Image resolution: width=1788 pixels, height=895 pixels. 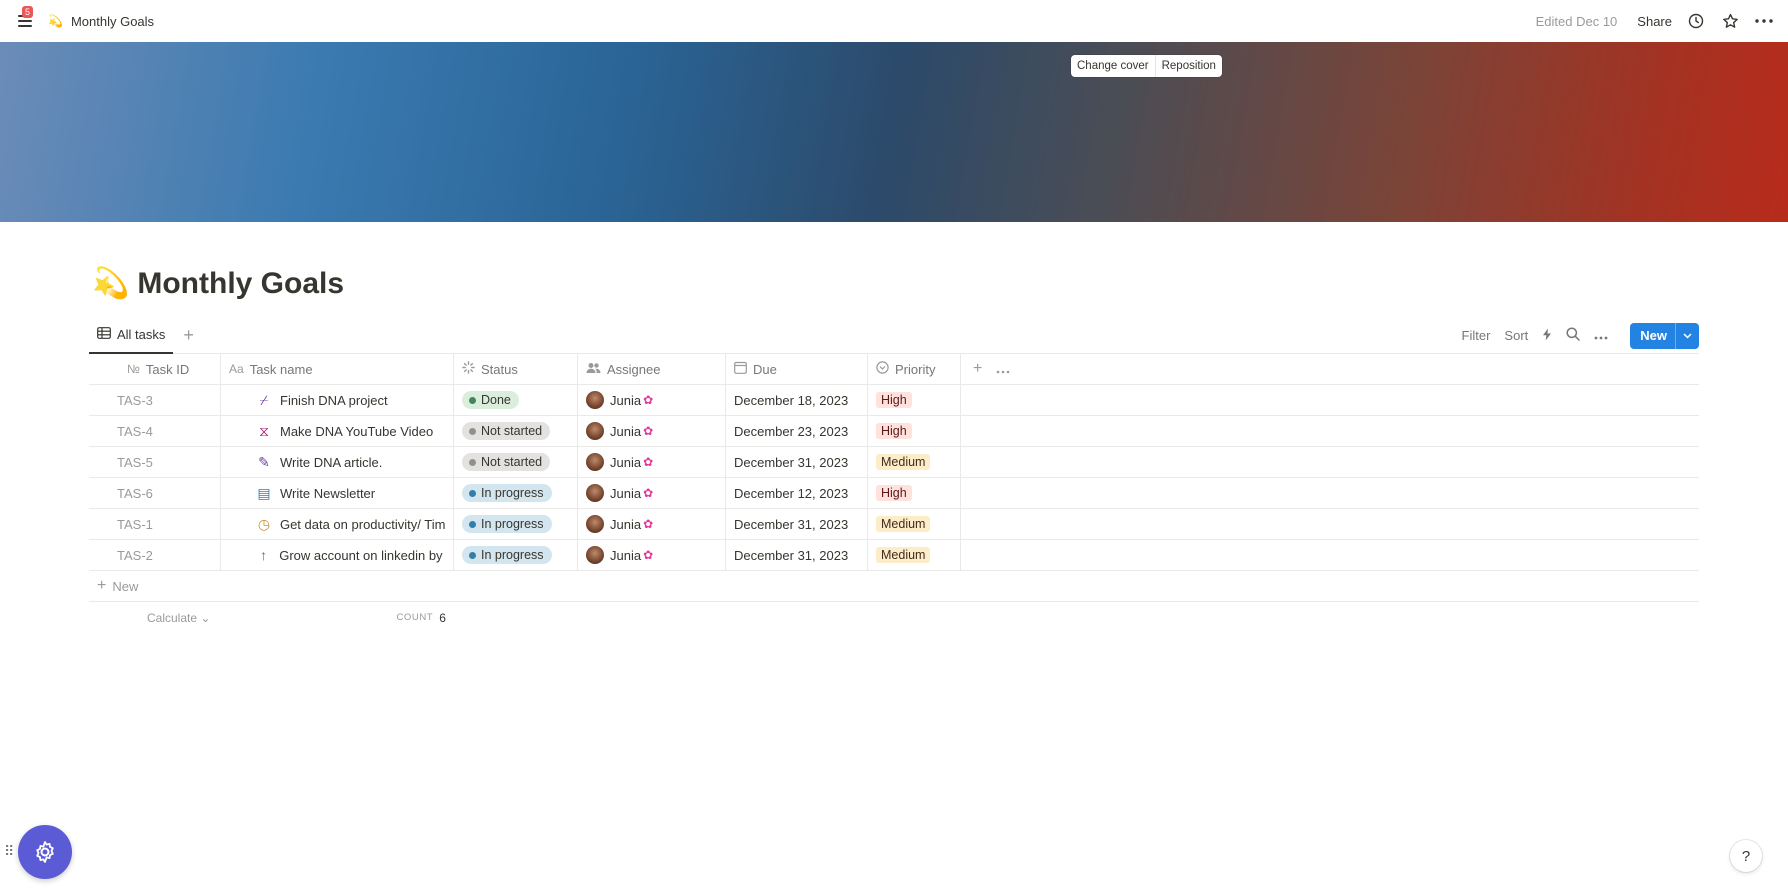 What do you see at coordinates (1547, 336) in the screenshot?
I see `automation-lightning-icon` at bounding box center [1547, 336].